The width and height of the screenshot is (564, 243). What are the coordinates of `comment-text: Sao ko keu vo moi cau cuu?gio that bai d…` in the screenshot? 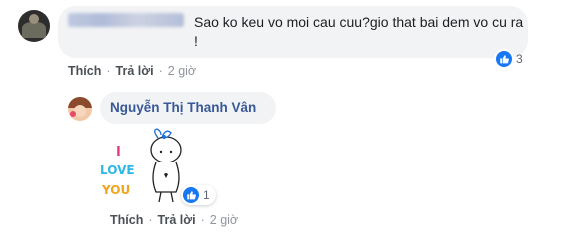 It's located at (359, 31).